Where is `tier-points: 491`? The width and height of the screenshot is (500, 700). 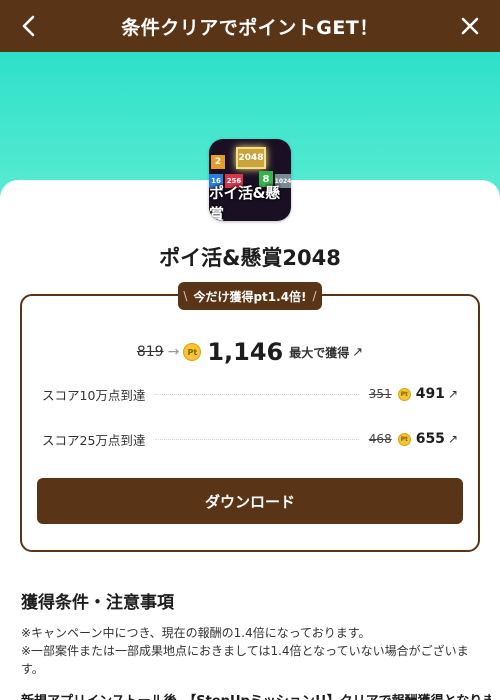 tier-points: 491 is located at coordinates (430, 394).